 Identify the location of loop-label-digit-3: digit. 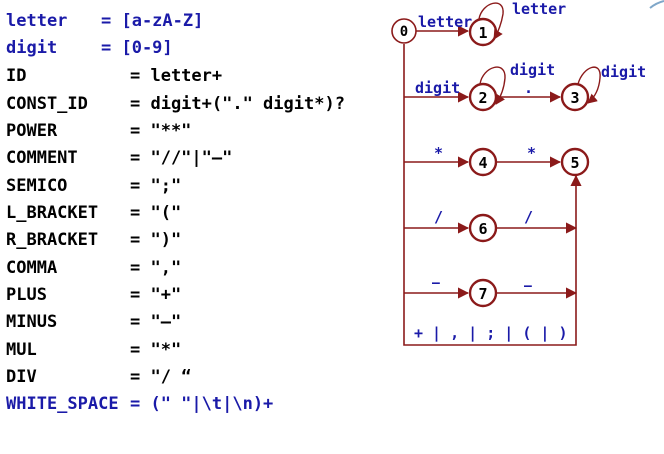
(623, 72).